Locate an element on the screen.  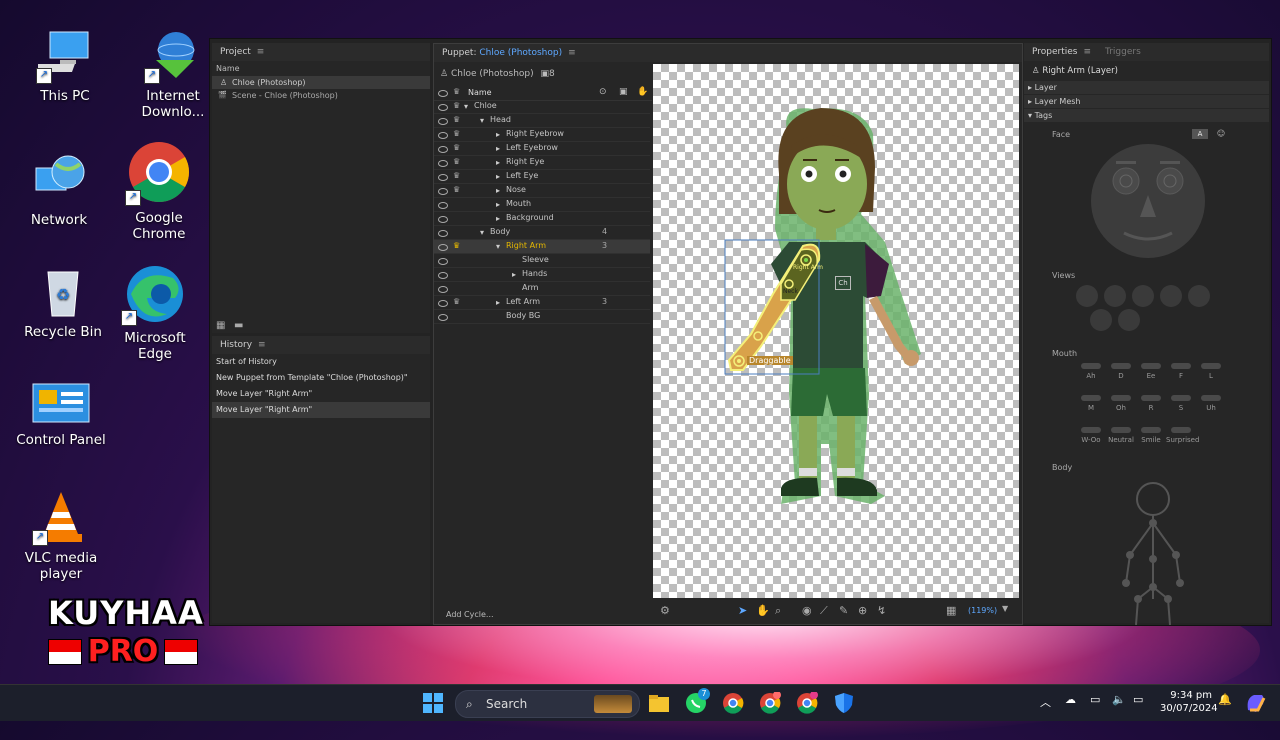
layer-row: ♛ ▸ Right Eyebrow is located at coordinates (542, 135).